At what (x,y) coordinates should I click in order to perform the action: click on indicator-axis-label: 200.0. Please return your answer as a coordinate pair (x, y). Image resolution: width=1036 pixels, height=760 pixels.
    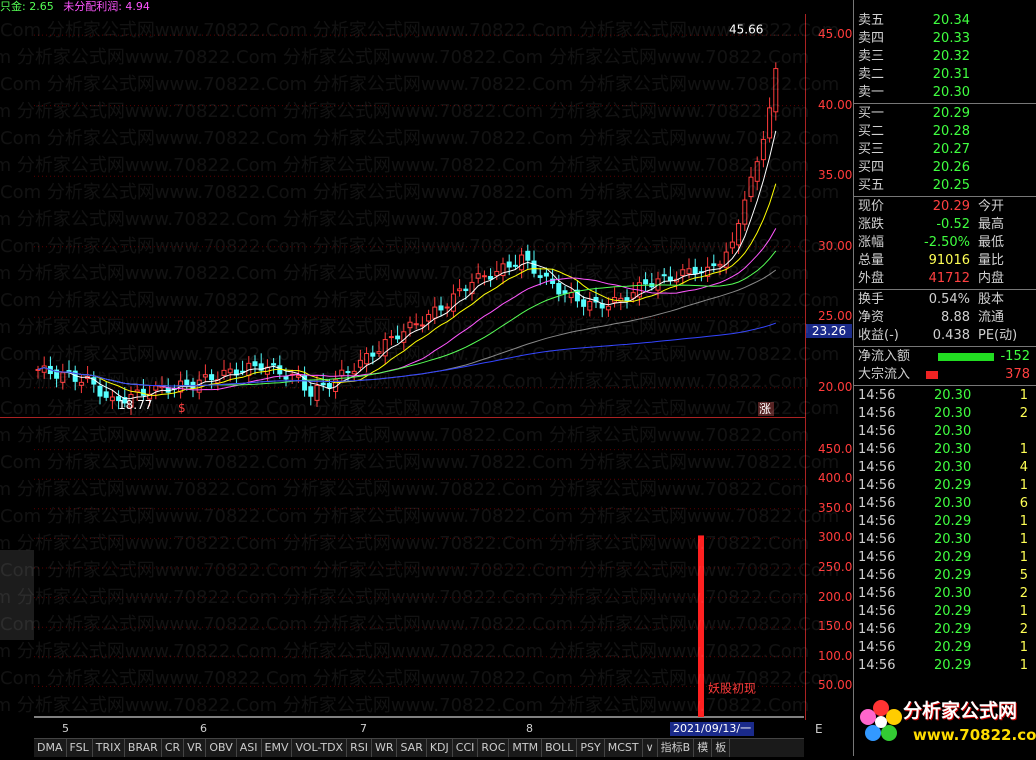
    Looking at the image, I should click on (835, 596).